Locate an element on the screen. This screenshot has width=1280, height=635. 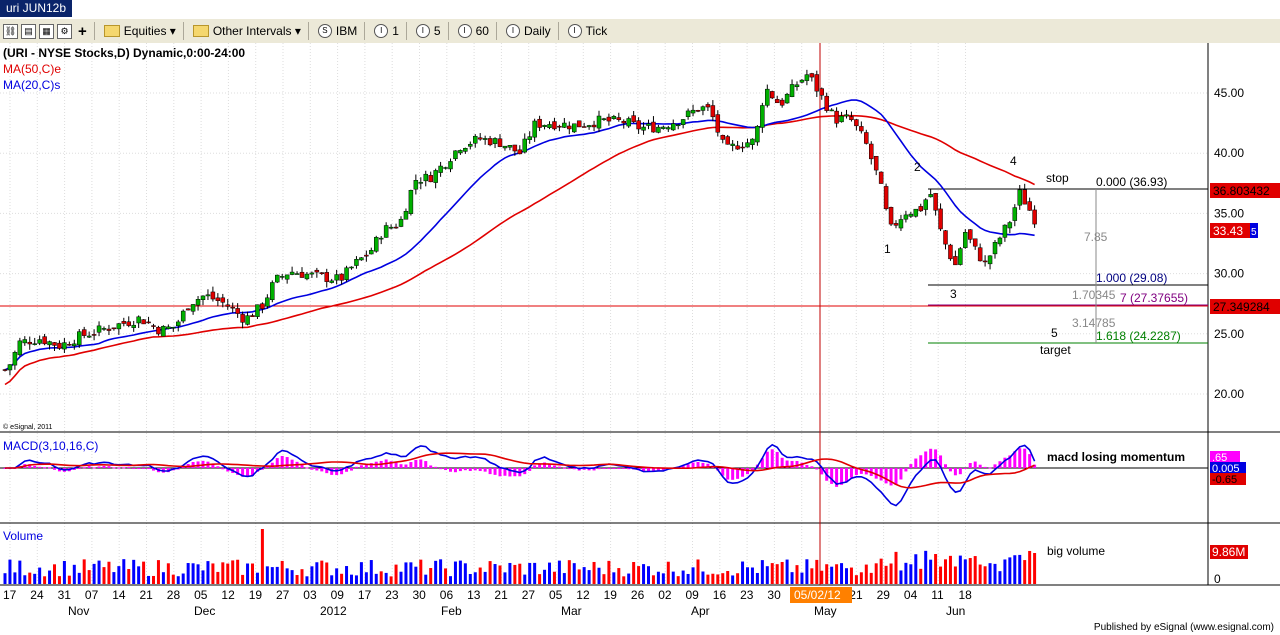
date-tick-label: 17 is located at coordinates (10, 595).